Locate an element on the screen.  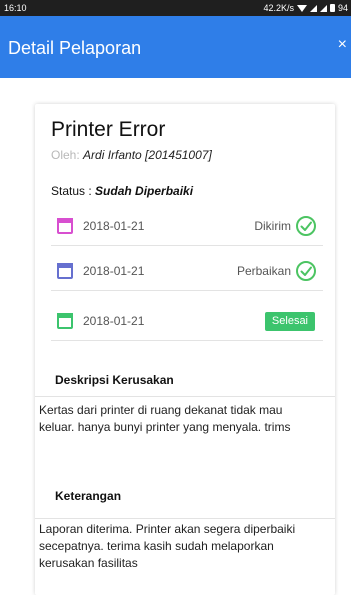
close-icon: × is located at coordinates (342, 45).